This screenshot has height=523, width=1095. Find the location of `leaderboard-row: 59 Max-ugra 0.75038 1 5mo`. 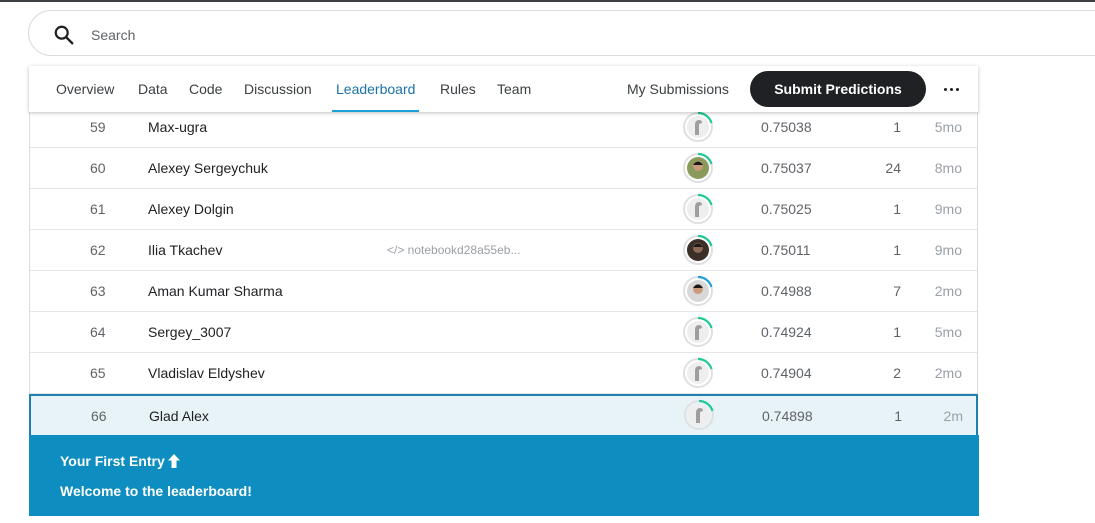

leaderboard-row: 59 Max-ugra 0.75038 1 5mo is located at coordinates (503, 127).